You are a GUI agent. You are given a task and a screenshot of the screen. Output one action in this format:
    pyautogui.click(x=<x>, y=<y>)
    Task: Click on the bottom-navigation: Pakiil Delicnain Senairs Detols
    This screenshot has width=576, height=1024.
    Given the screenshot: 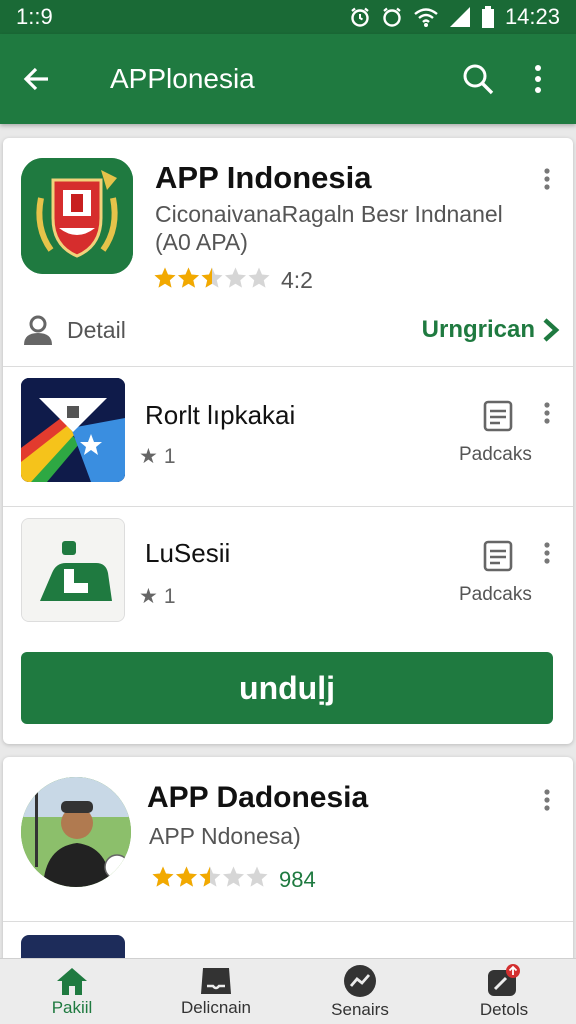 What is the action you would take?
    pyautogui.click(x=288, y=991)
    